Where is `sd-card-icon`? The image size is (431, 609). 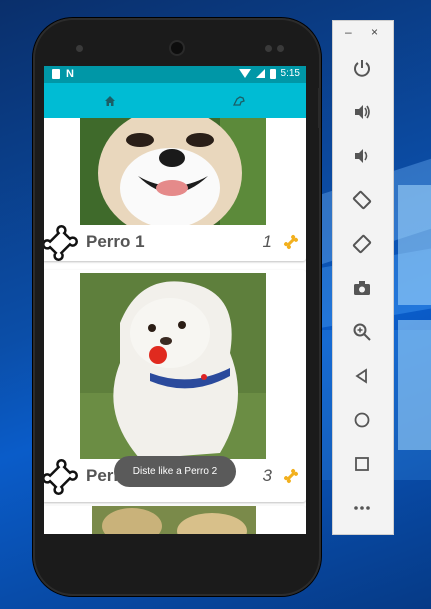
sd-card-icon is located at coordinates (56, 74).